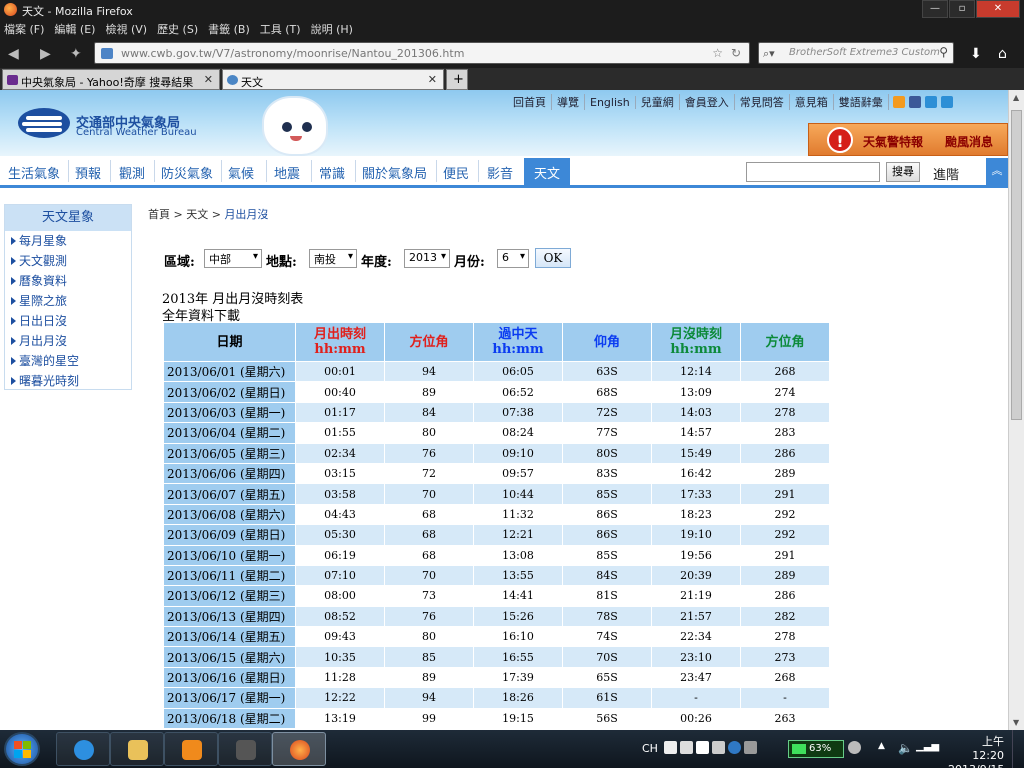 The image size is (1024, 777). What do you see at coordinates (686, 747) in the screenshot?
I see `input-mode-icon` at bounding box center [686, 747].